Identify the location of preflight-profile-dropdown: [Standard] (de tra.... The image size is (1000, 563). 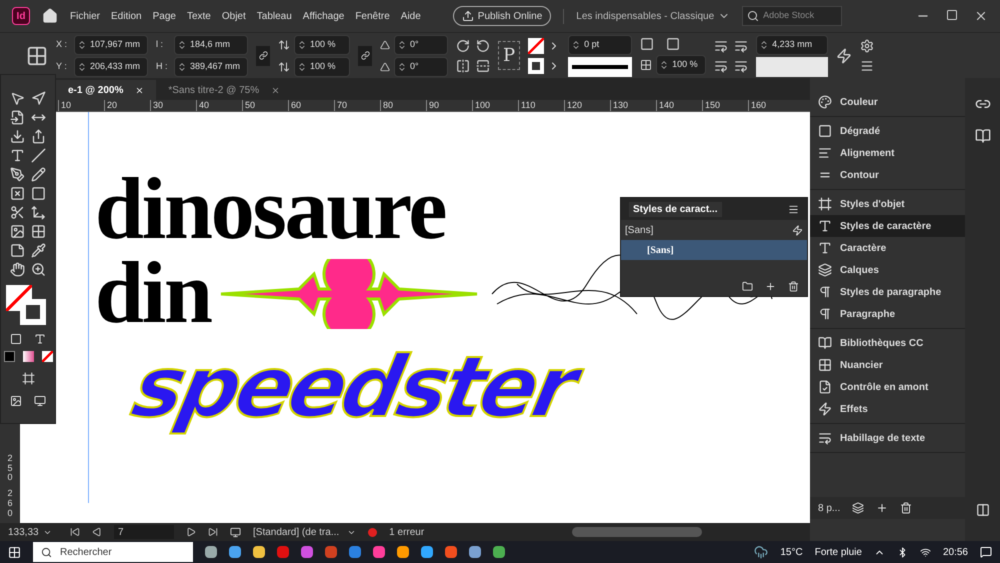
(304, 532).